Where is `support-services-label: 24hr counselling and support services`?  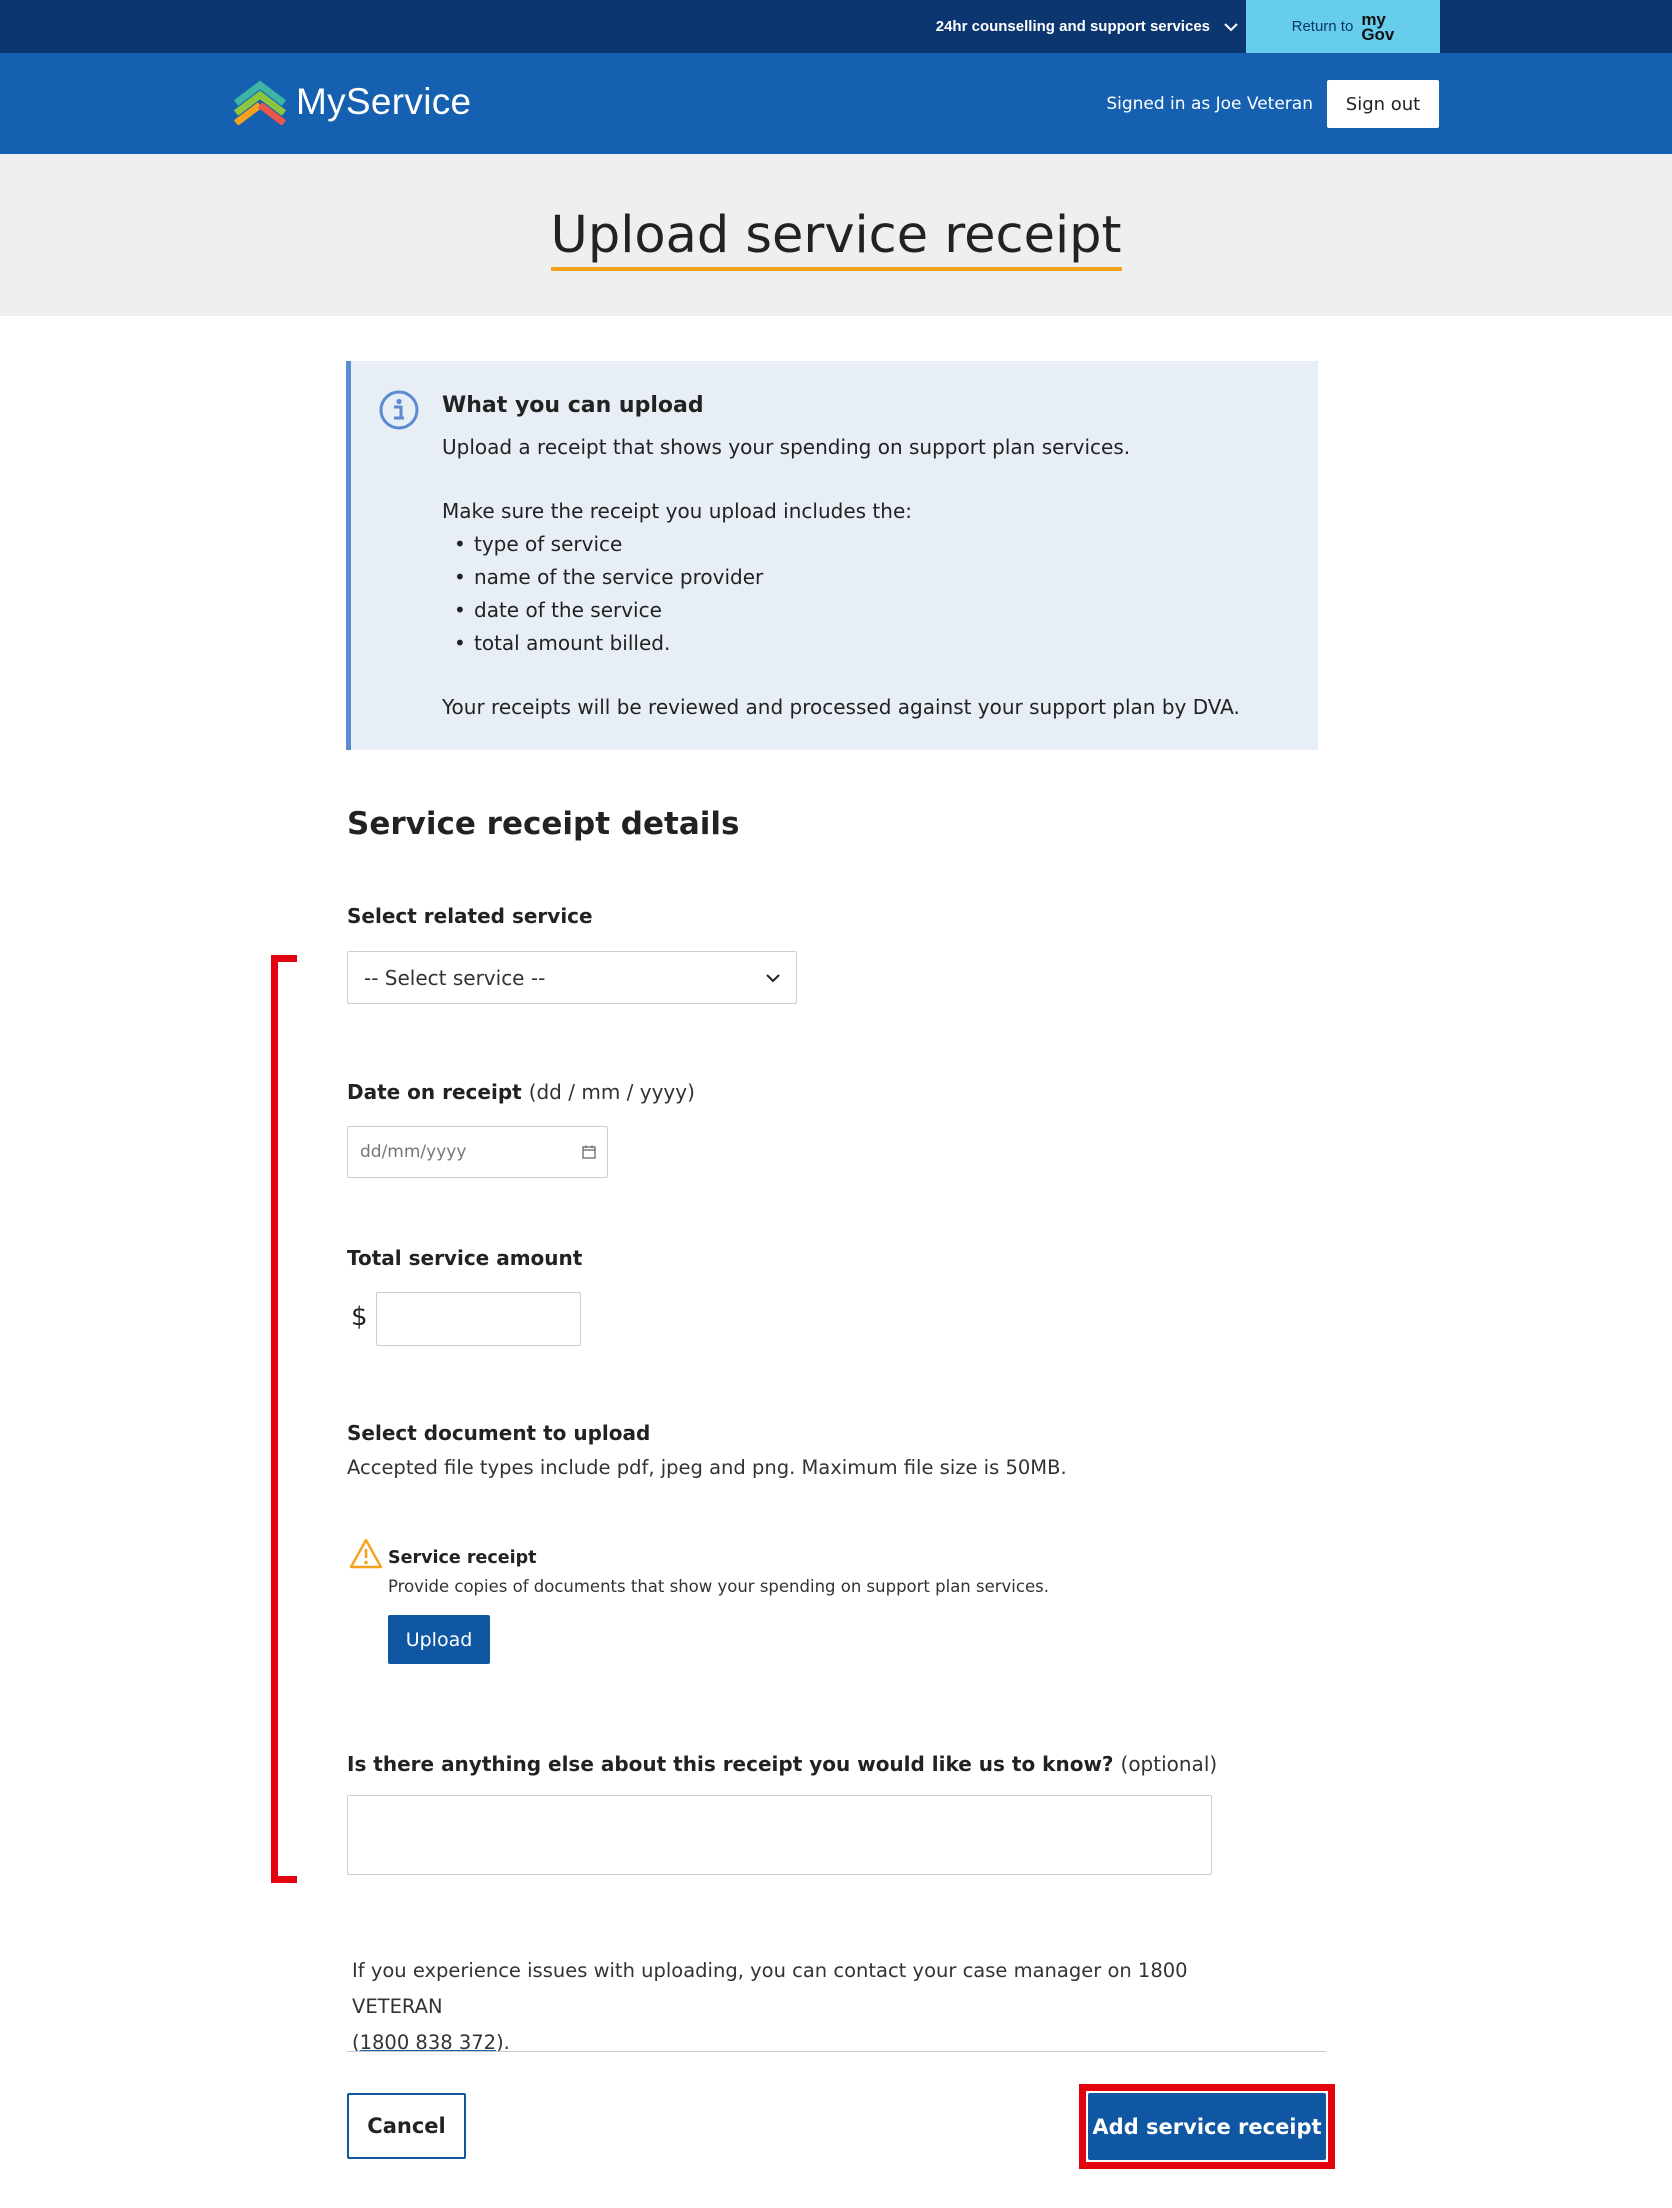 support-services-label: 24hr counselling and support services is located at coordinates (1072, 26).